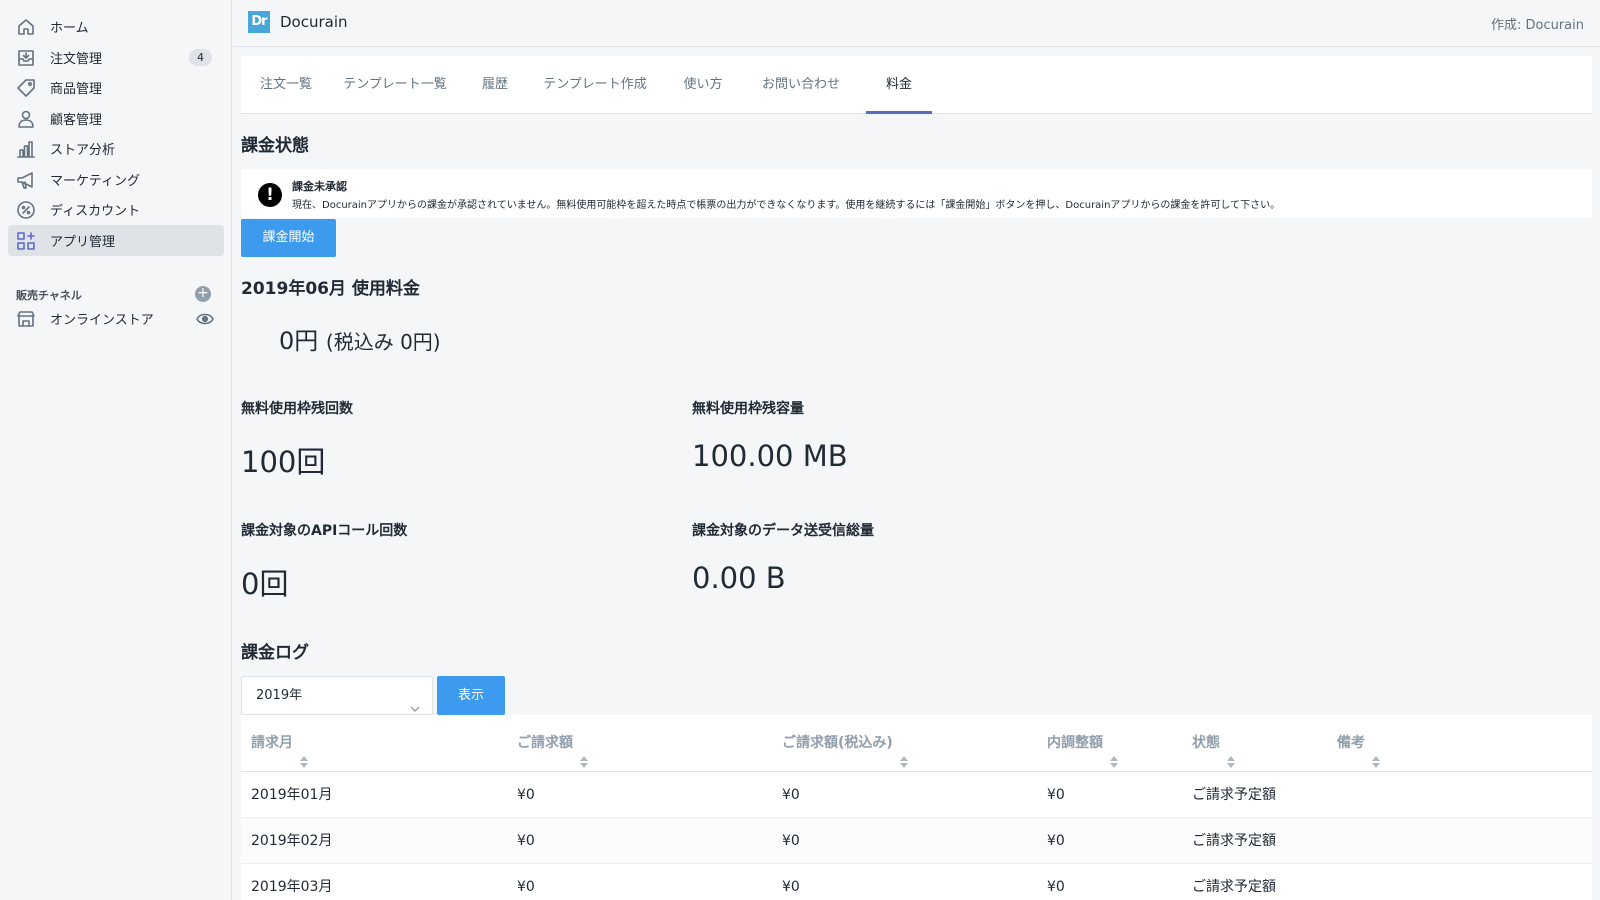 The height and width of the screenshot is (900, 1600). What do you see at coordinates (899, 85) in the screenshot?
I see `tab-pricing: 料金` at bounding box center [899, 85].